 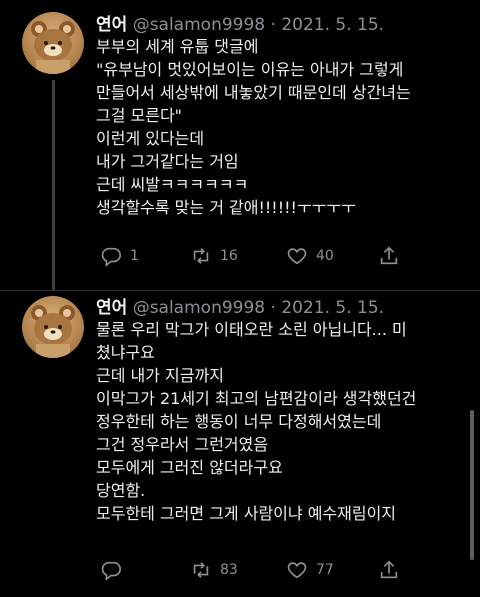 I want to click on text-line: 이런게 있다는데, so click(x=150, y=138).